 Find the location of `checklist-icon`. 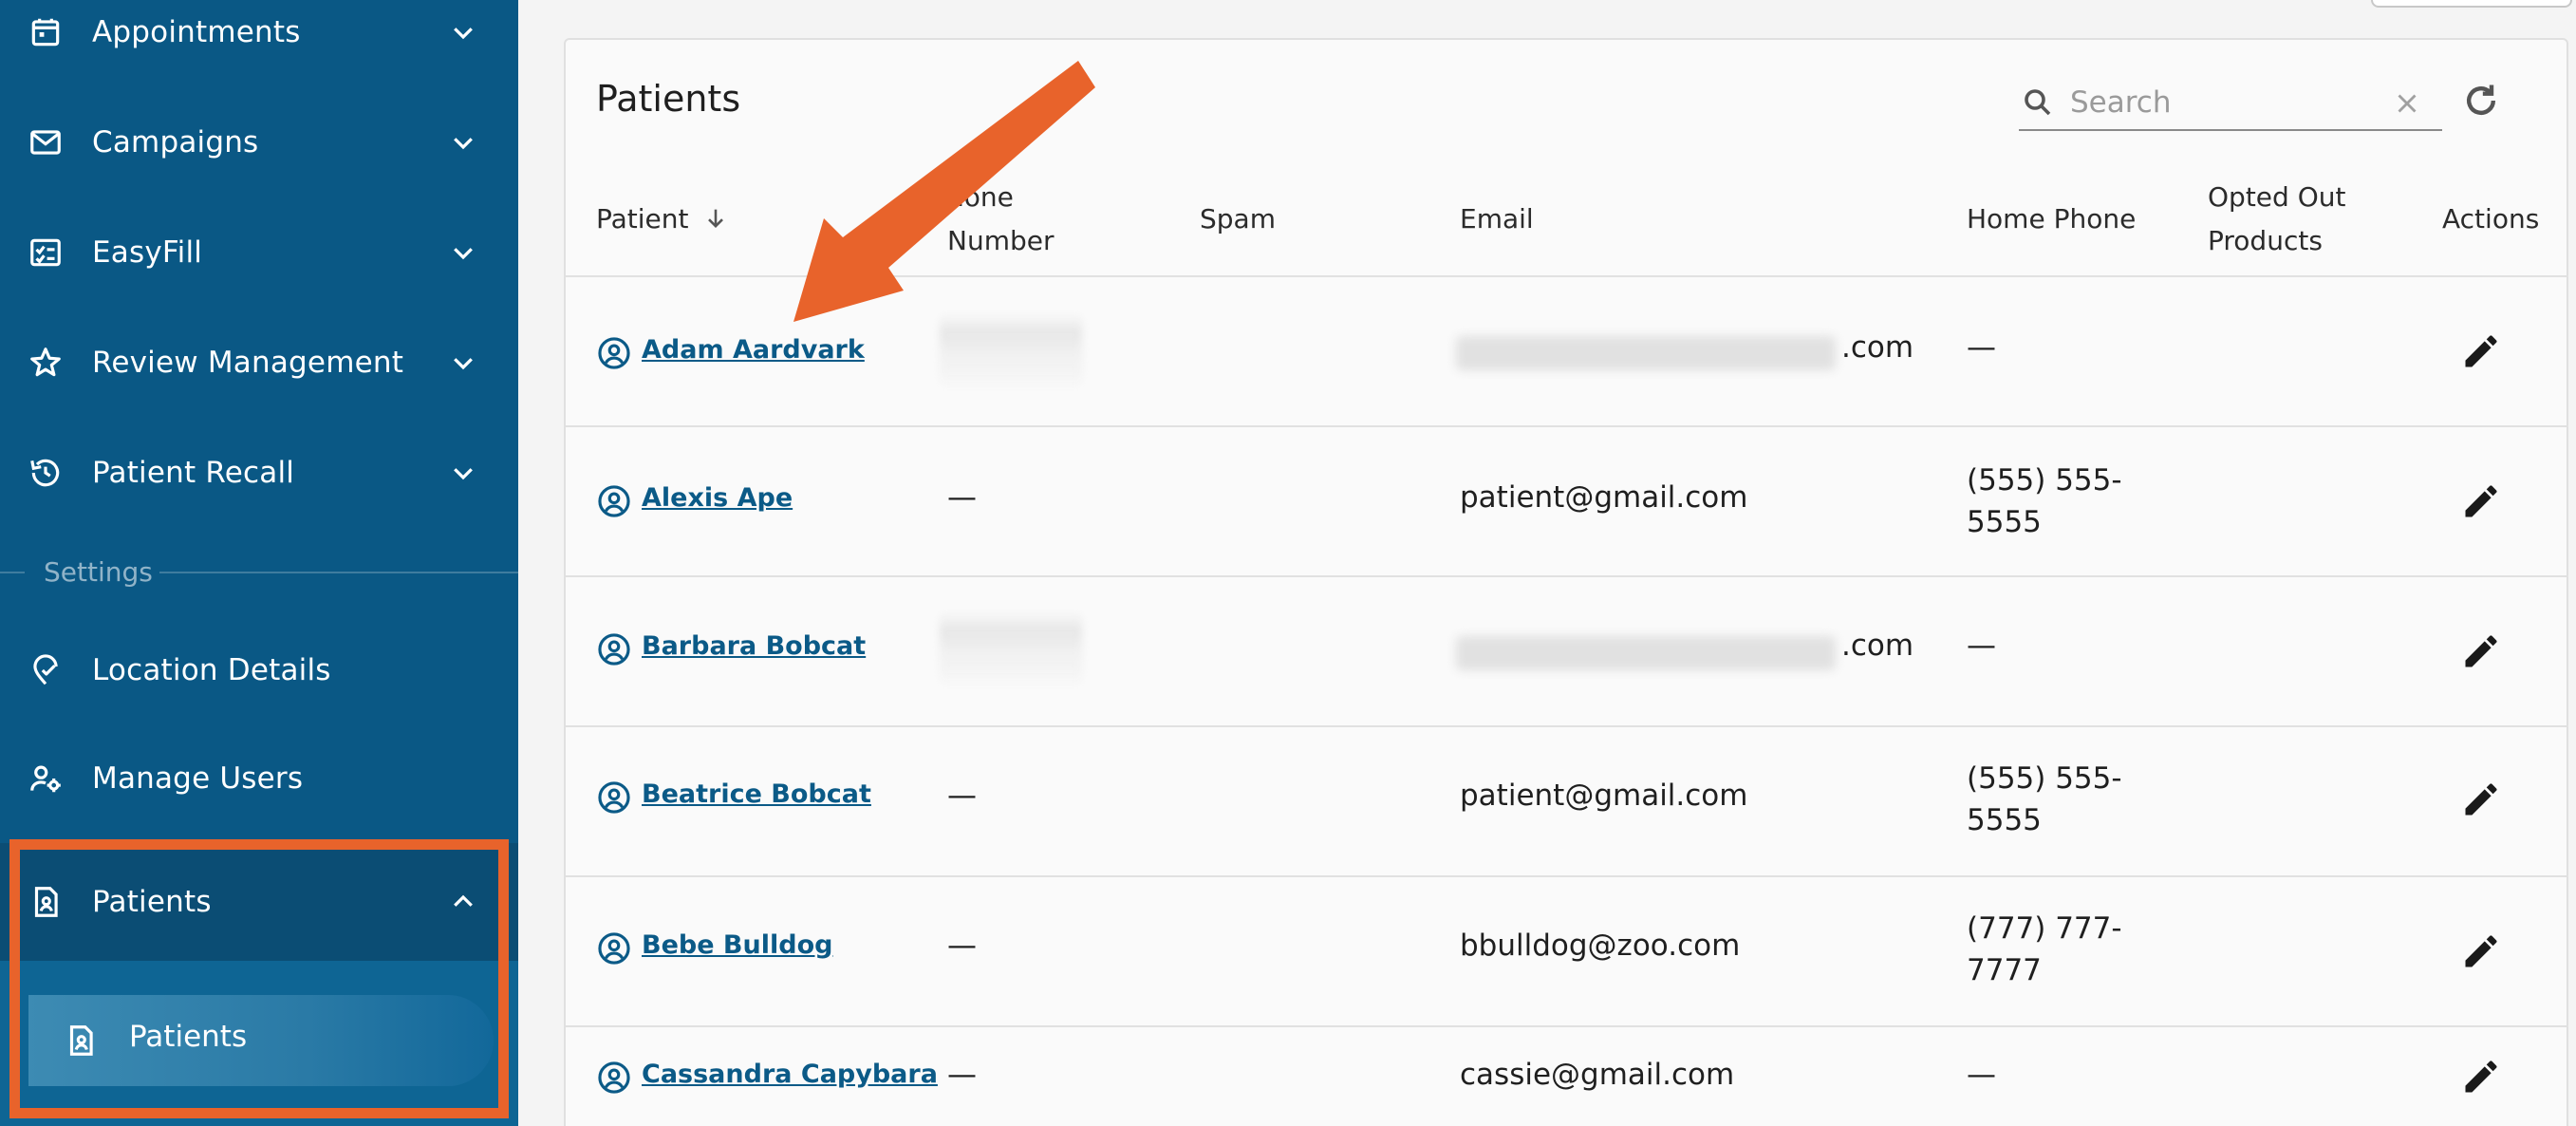

checklist-icon is located at coordinates (46, 253).